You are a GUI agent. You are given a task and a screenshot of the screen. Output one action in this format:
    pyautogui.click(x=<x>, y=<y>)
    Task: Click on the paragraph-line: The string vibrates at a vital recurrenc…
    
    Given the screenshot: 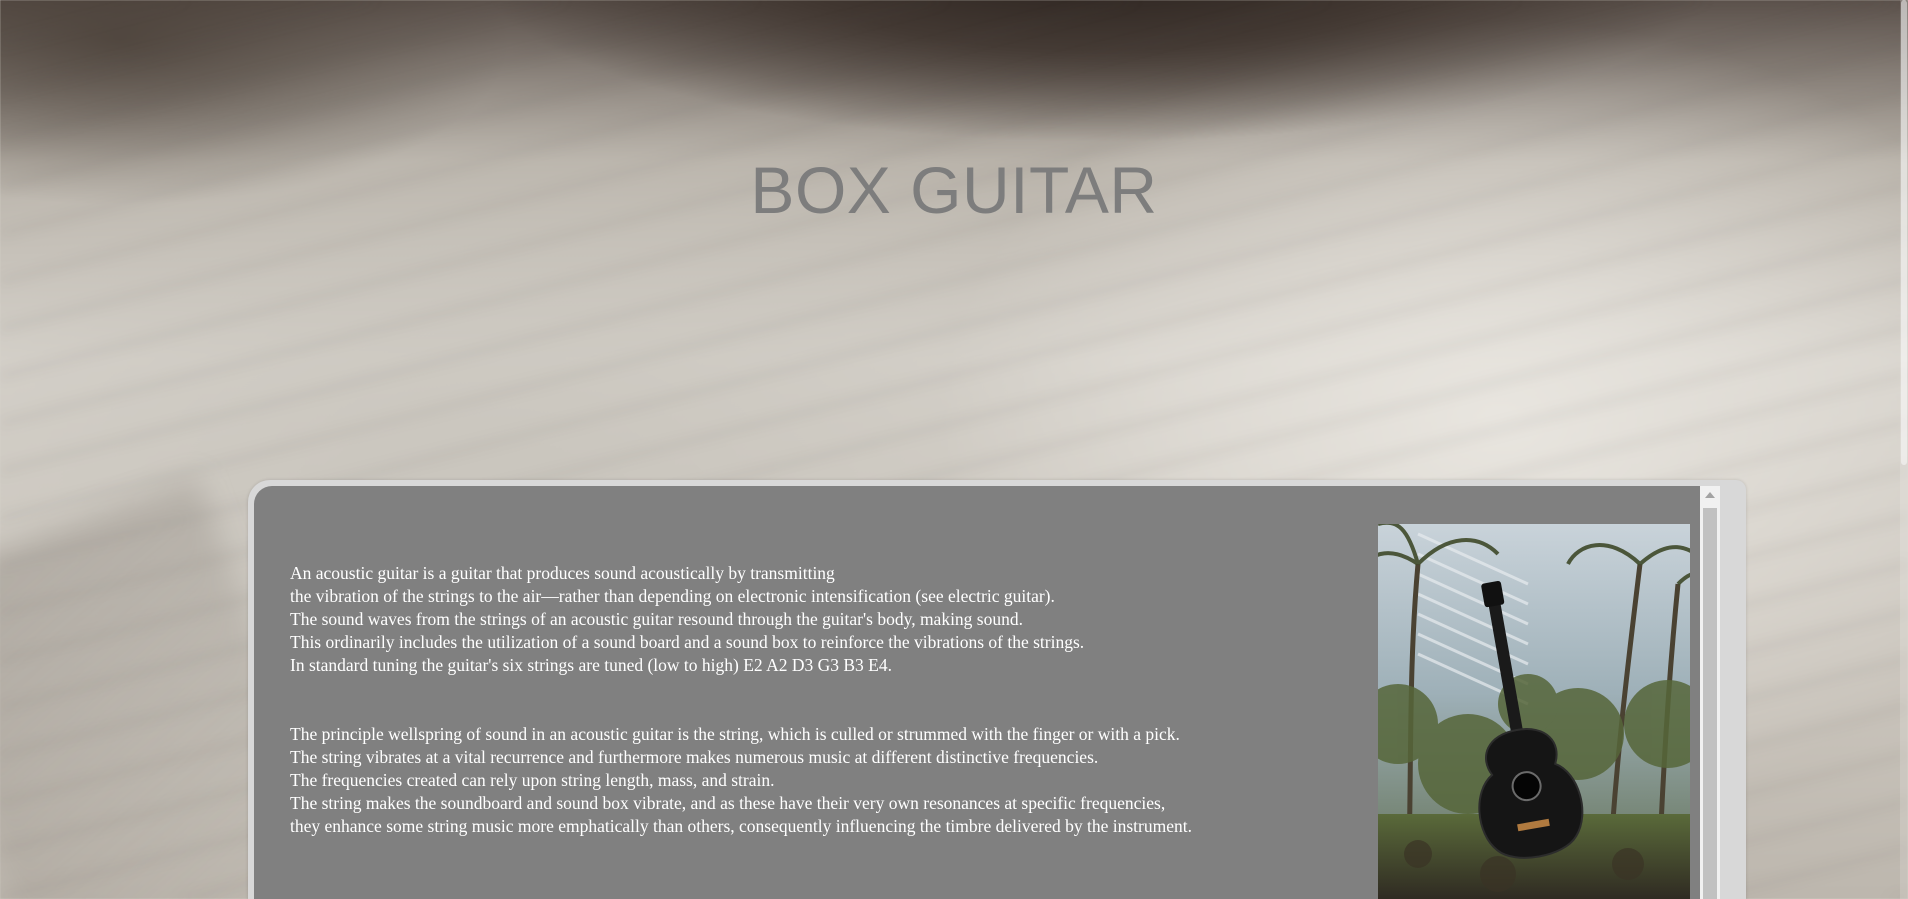 What is the action you would take?
    pyautogui.click(x=694, y=757)
    